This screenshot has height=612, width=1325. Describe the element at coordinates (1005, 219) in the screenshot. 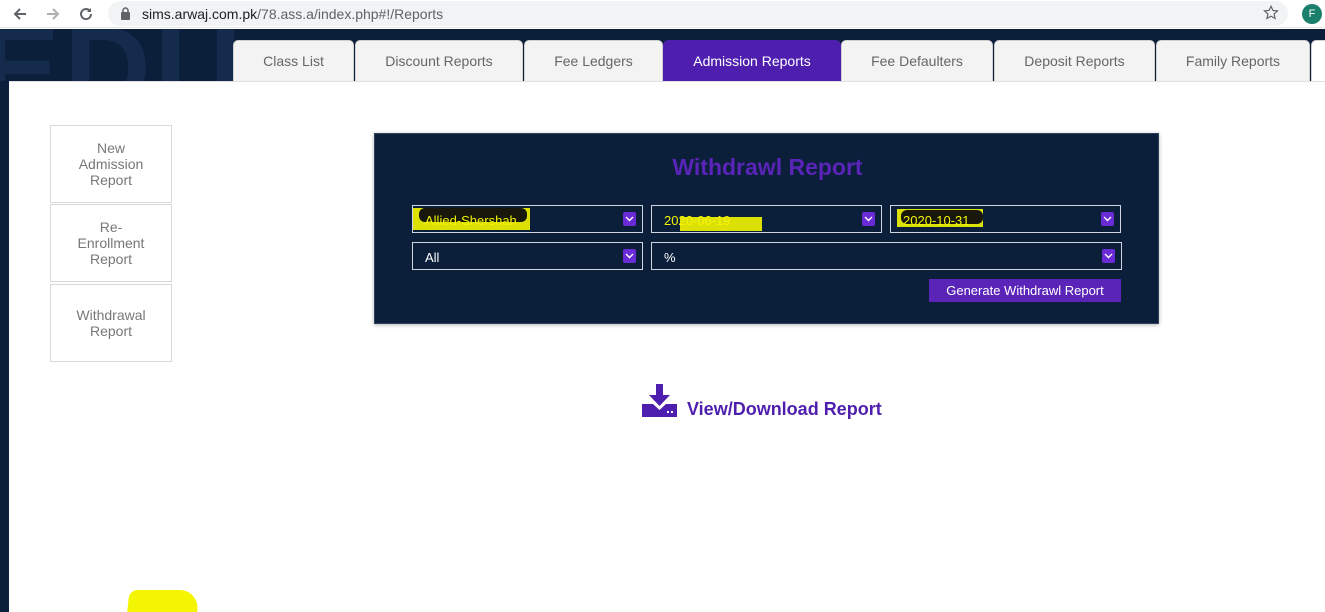

I see `date-to-select: 2020-10-31` at that location.